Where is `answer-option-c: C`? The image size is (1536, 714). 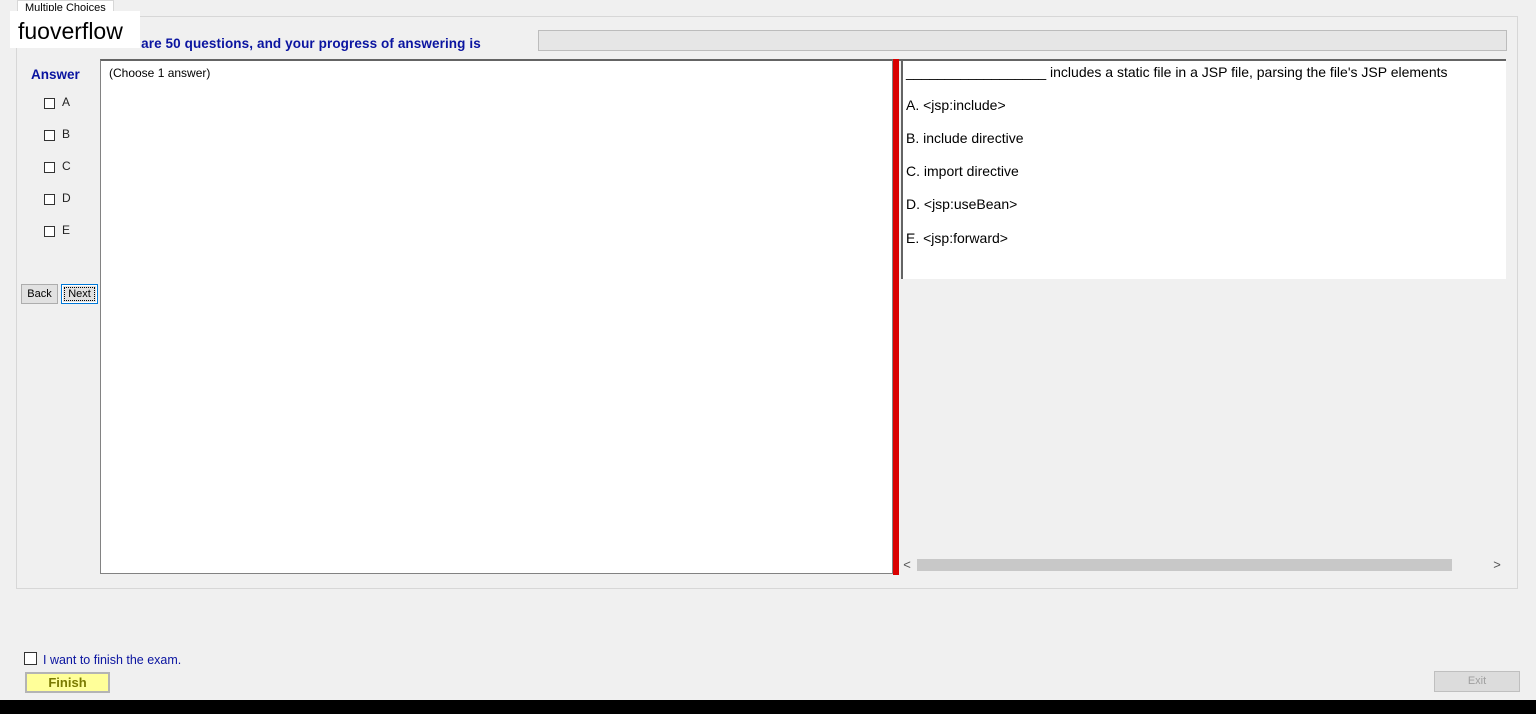
answer-option-c: C is located at coordinates (57, 166).